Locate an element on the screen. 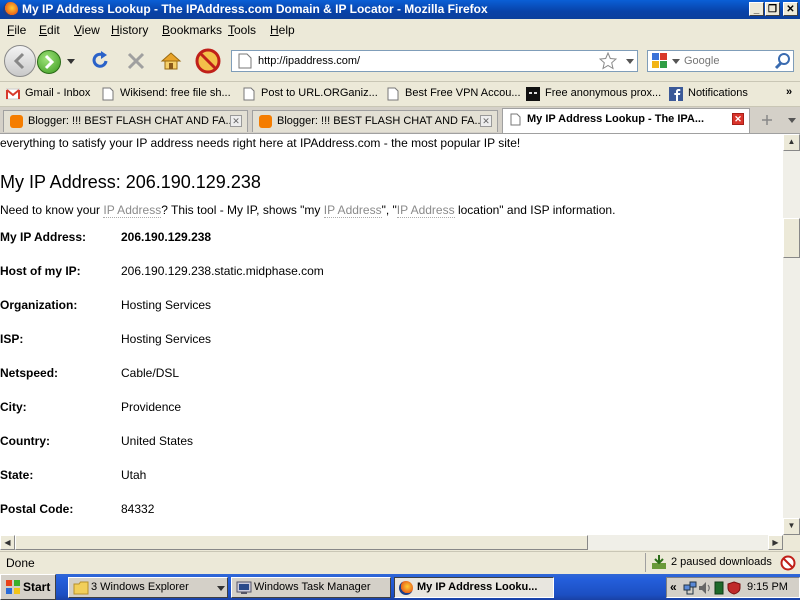 This screenshot has height=600, width=800. tab-ip-lookup: My IP Address Lookup - The IPA... ✕ is located at coordinates (626, 120).